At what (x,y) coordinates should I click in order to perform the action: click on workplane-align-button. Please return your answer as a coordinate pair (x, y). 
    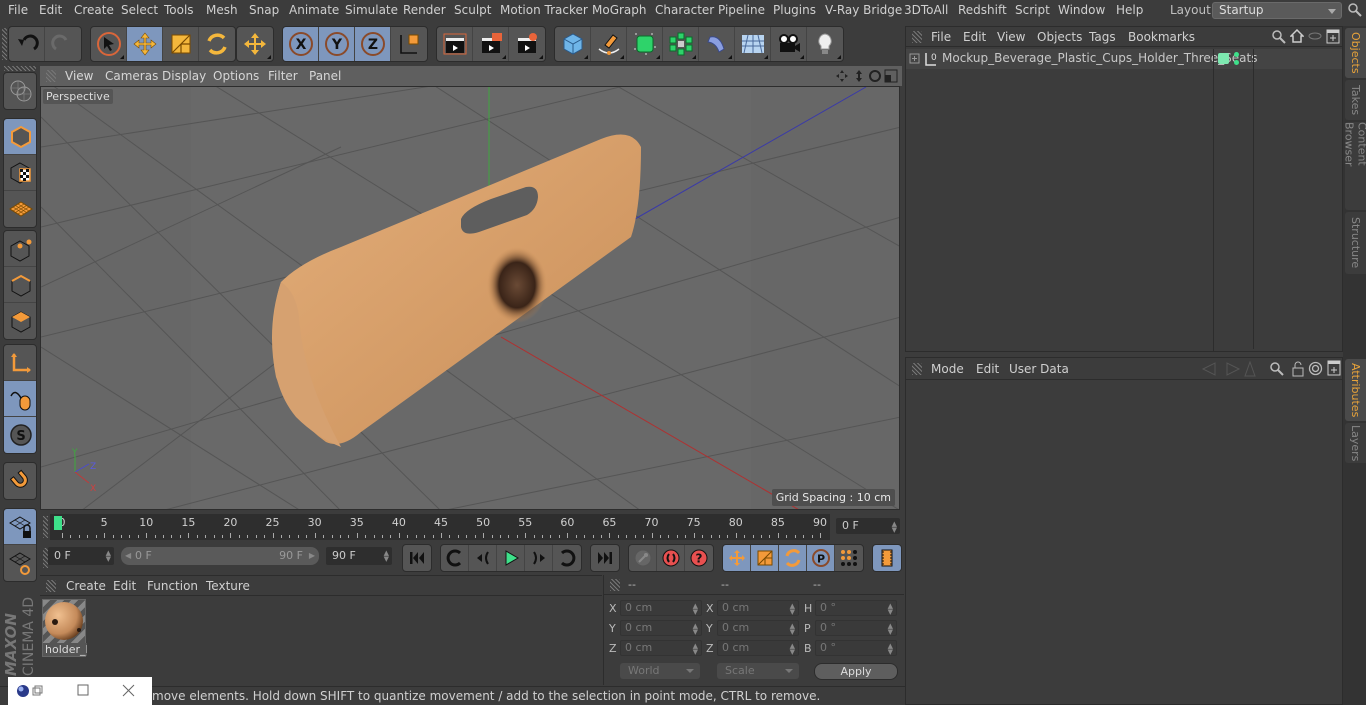
    Looking at the image, I should click on (20, 563).